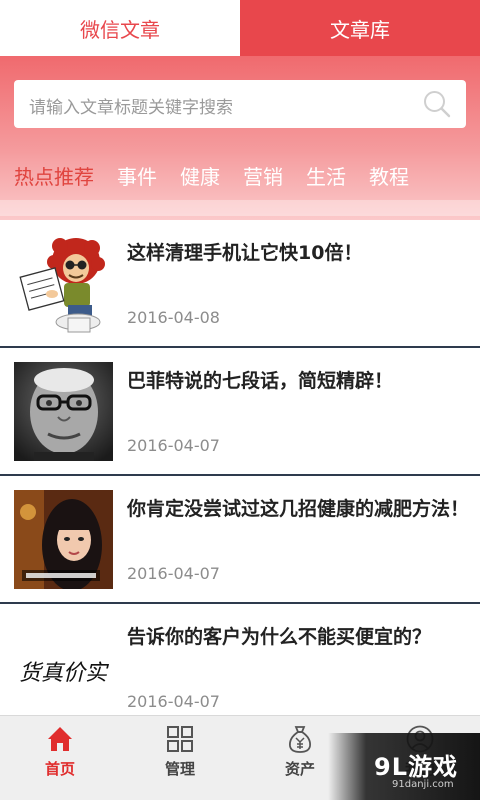  What do you see at coordinates (437, 104) in the screenshot?
I see `search-icon` at bounding box center [437, 104].